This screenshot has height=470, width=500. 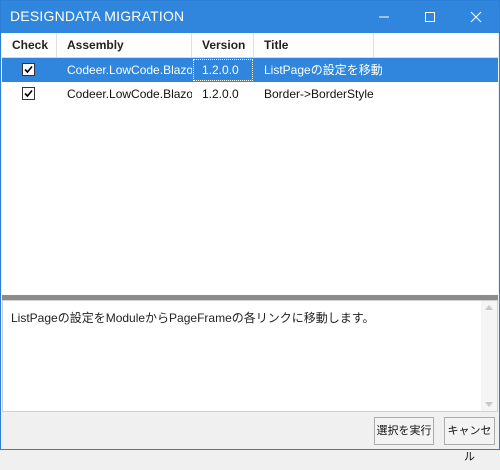 What do you see at coordinates (489, 307) in the screenshot?
I see `scroll-up-icon` at bounding box center [489, 307].